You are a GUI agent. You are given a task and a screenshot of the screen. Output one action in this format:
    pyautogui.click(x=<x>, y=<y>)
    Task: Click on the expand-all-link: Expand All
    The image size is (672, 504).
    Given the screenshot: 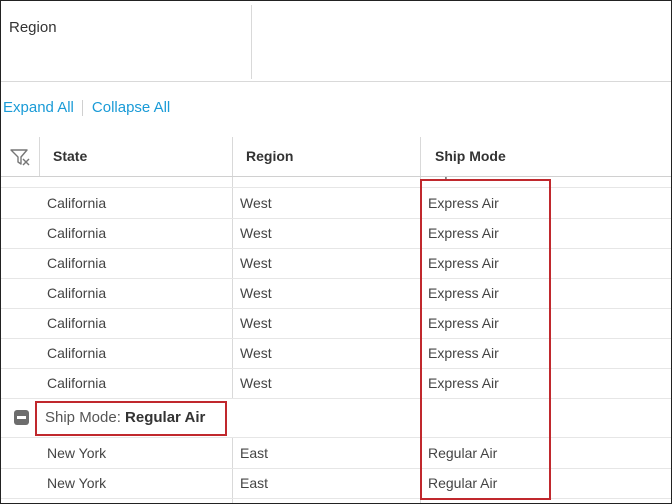 What is the action you would take?
    pyautogui.click(x=38, y=107)
    